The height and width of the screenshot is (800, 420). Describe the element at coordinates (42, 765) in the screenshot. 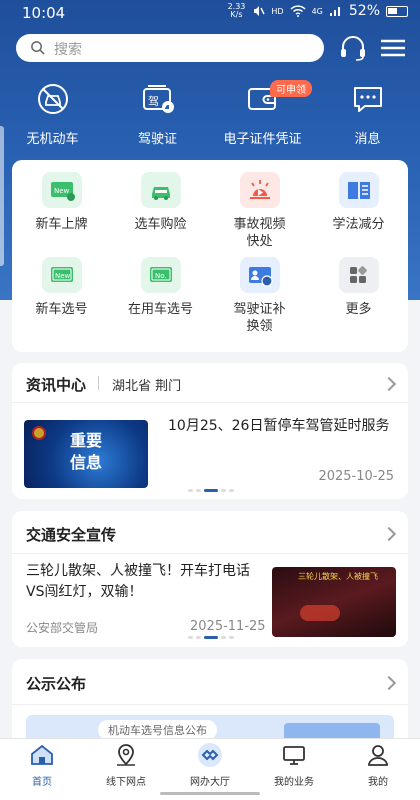

I see `tab-home: 首页` at that location.